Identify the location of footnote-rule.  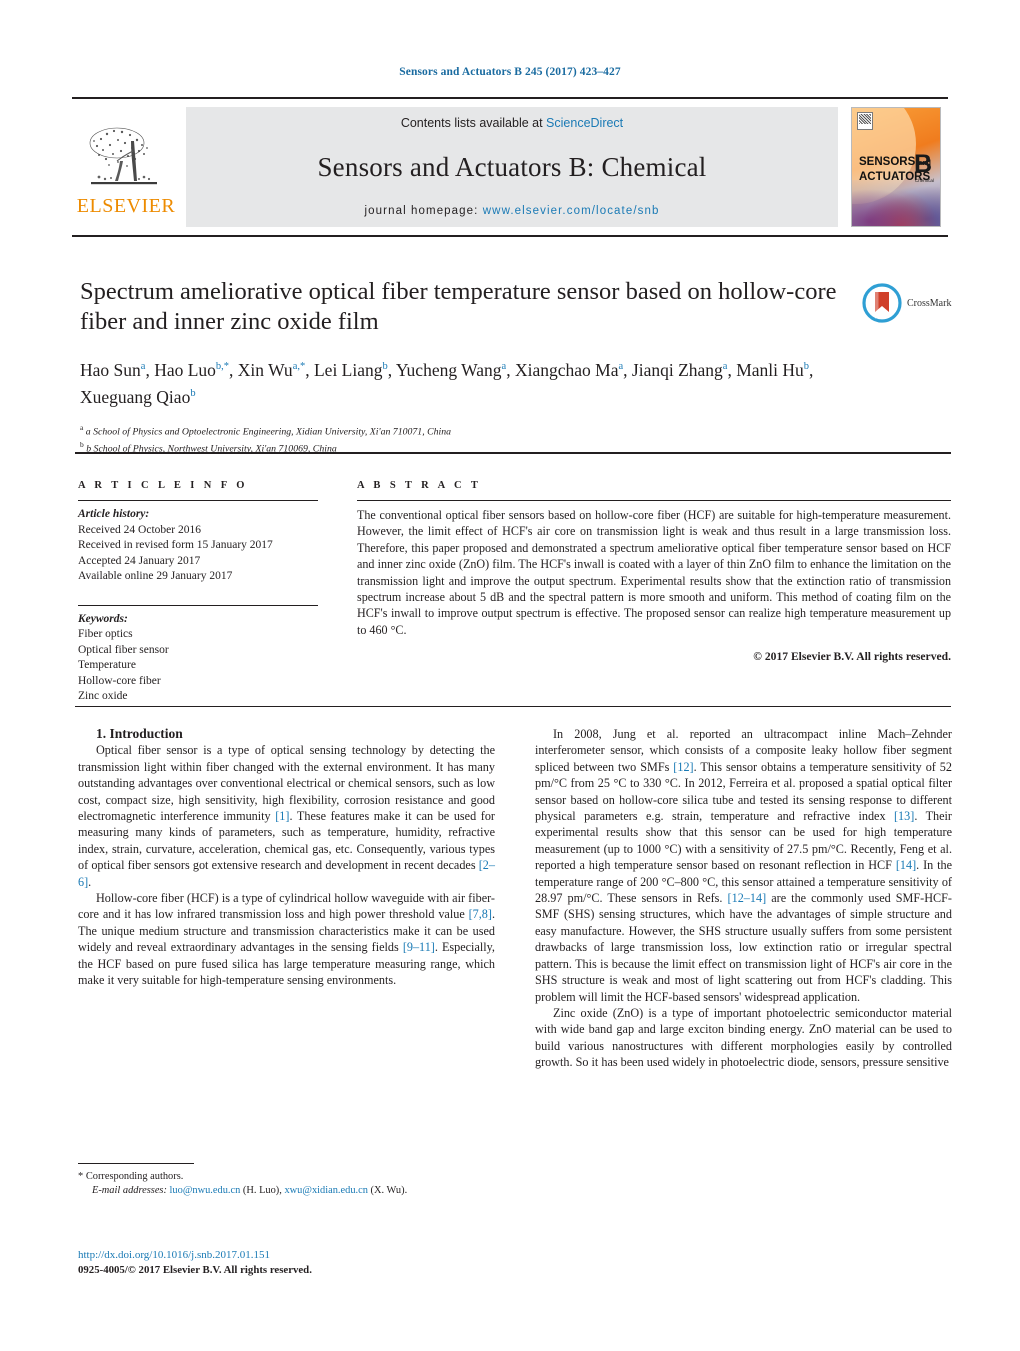
(136, 1163).